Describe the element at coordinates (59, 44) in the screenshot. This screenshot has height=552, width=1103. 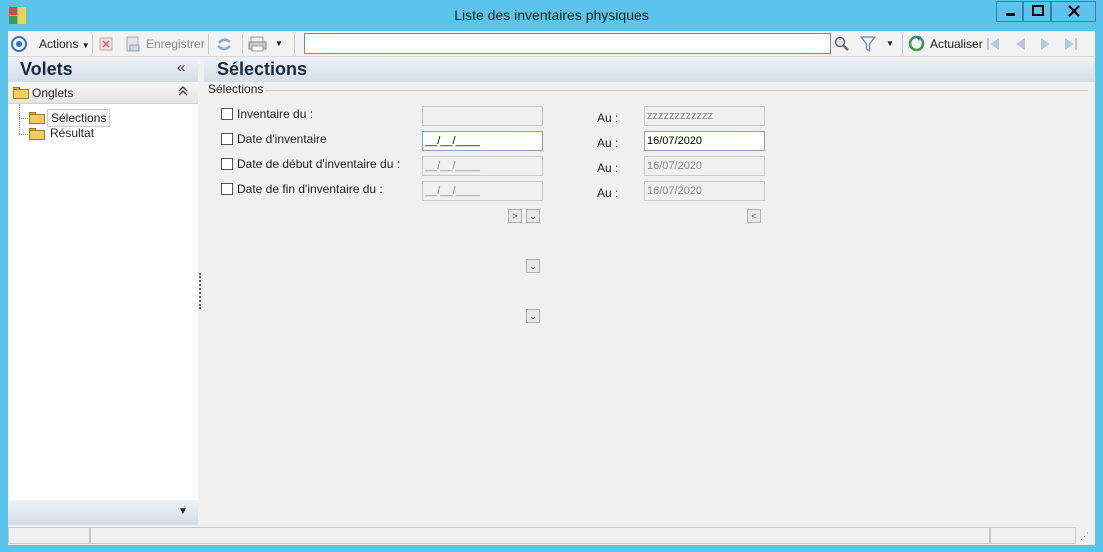
I see `actions-label: Actions` at that location.